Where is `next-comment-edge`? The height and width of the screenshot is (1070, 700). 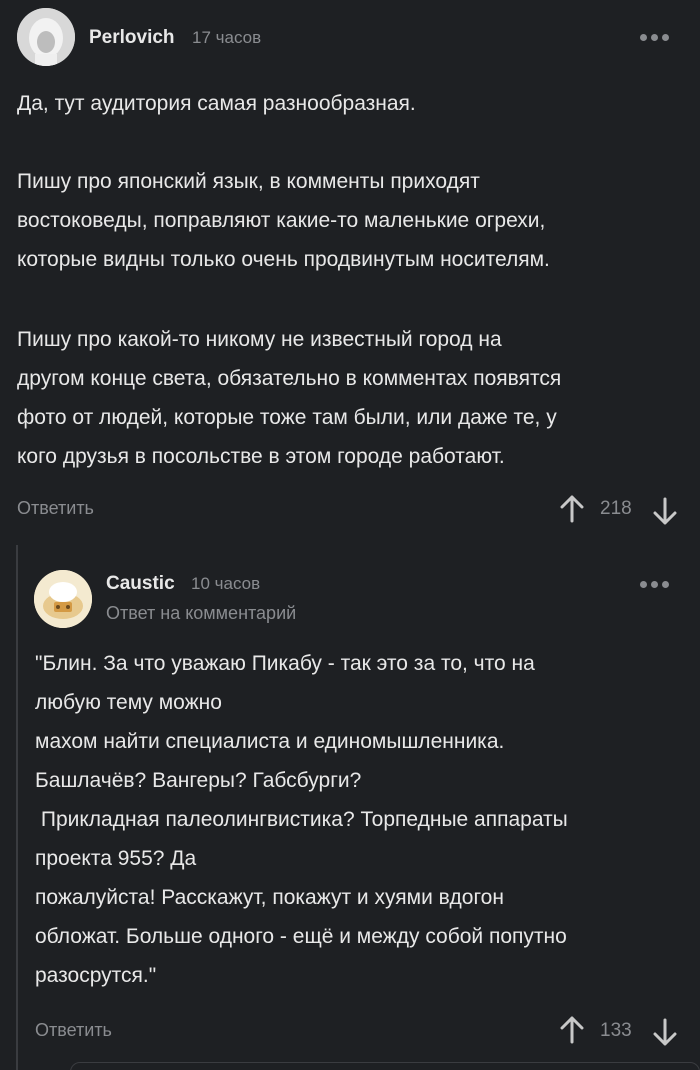 next-comment-edge is located at coordinates (385, 1066).